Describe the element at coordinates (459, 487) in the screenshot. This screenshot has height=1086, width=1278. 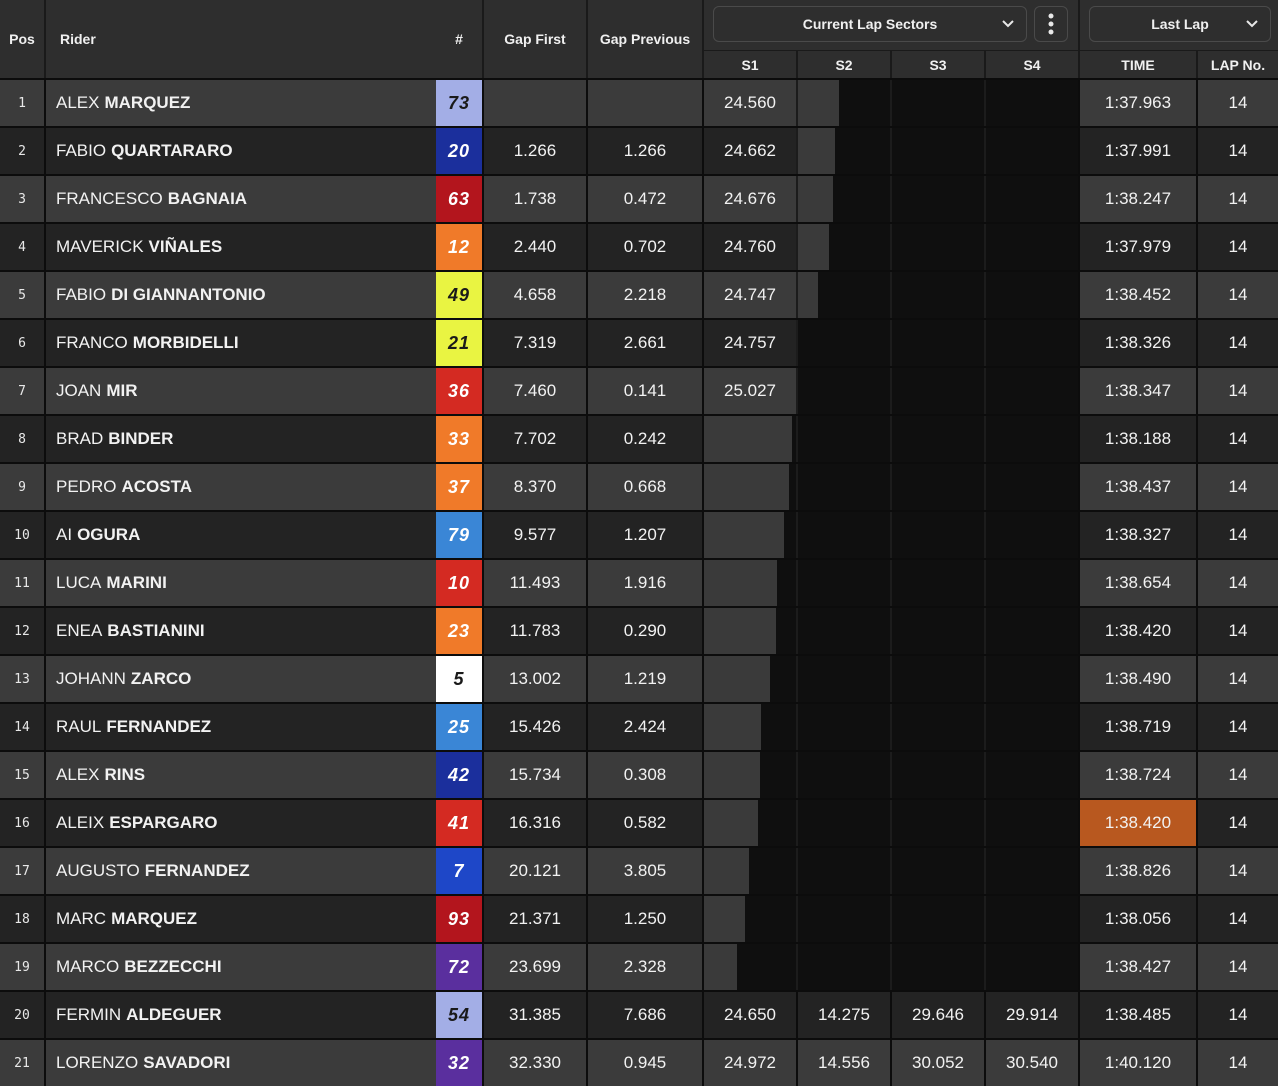
I see `rider-number-badge: 37` at that location.